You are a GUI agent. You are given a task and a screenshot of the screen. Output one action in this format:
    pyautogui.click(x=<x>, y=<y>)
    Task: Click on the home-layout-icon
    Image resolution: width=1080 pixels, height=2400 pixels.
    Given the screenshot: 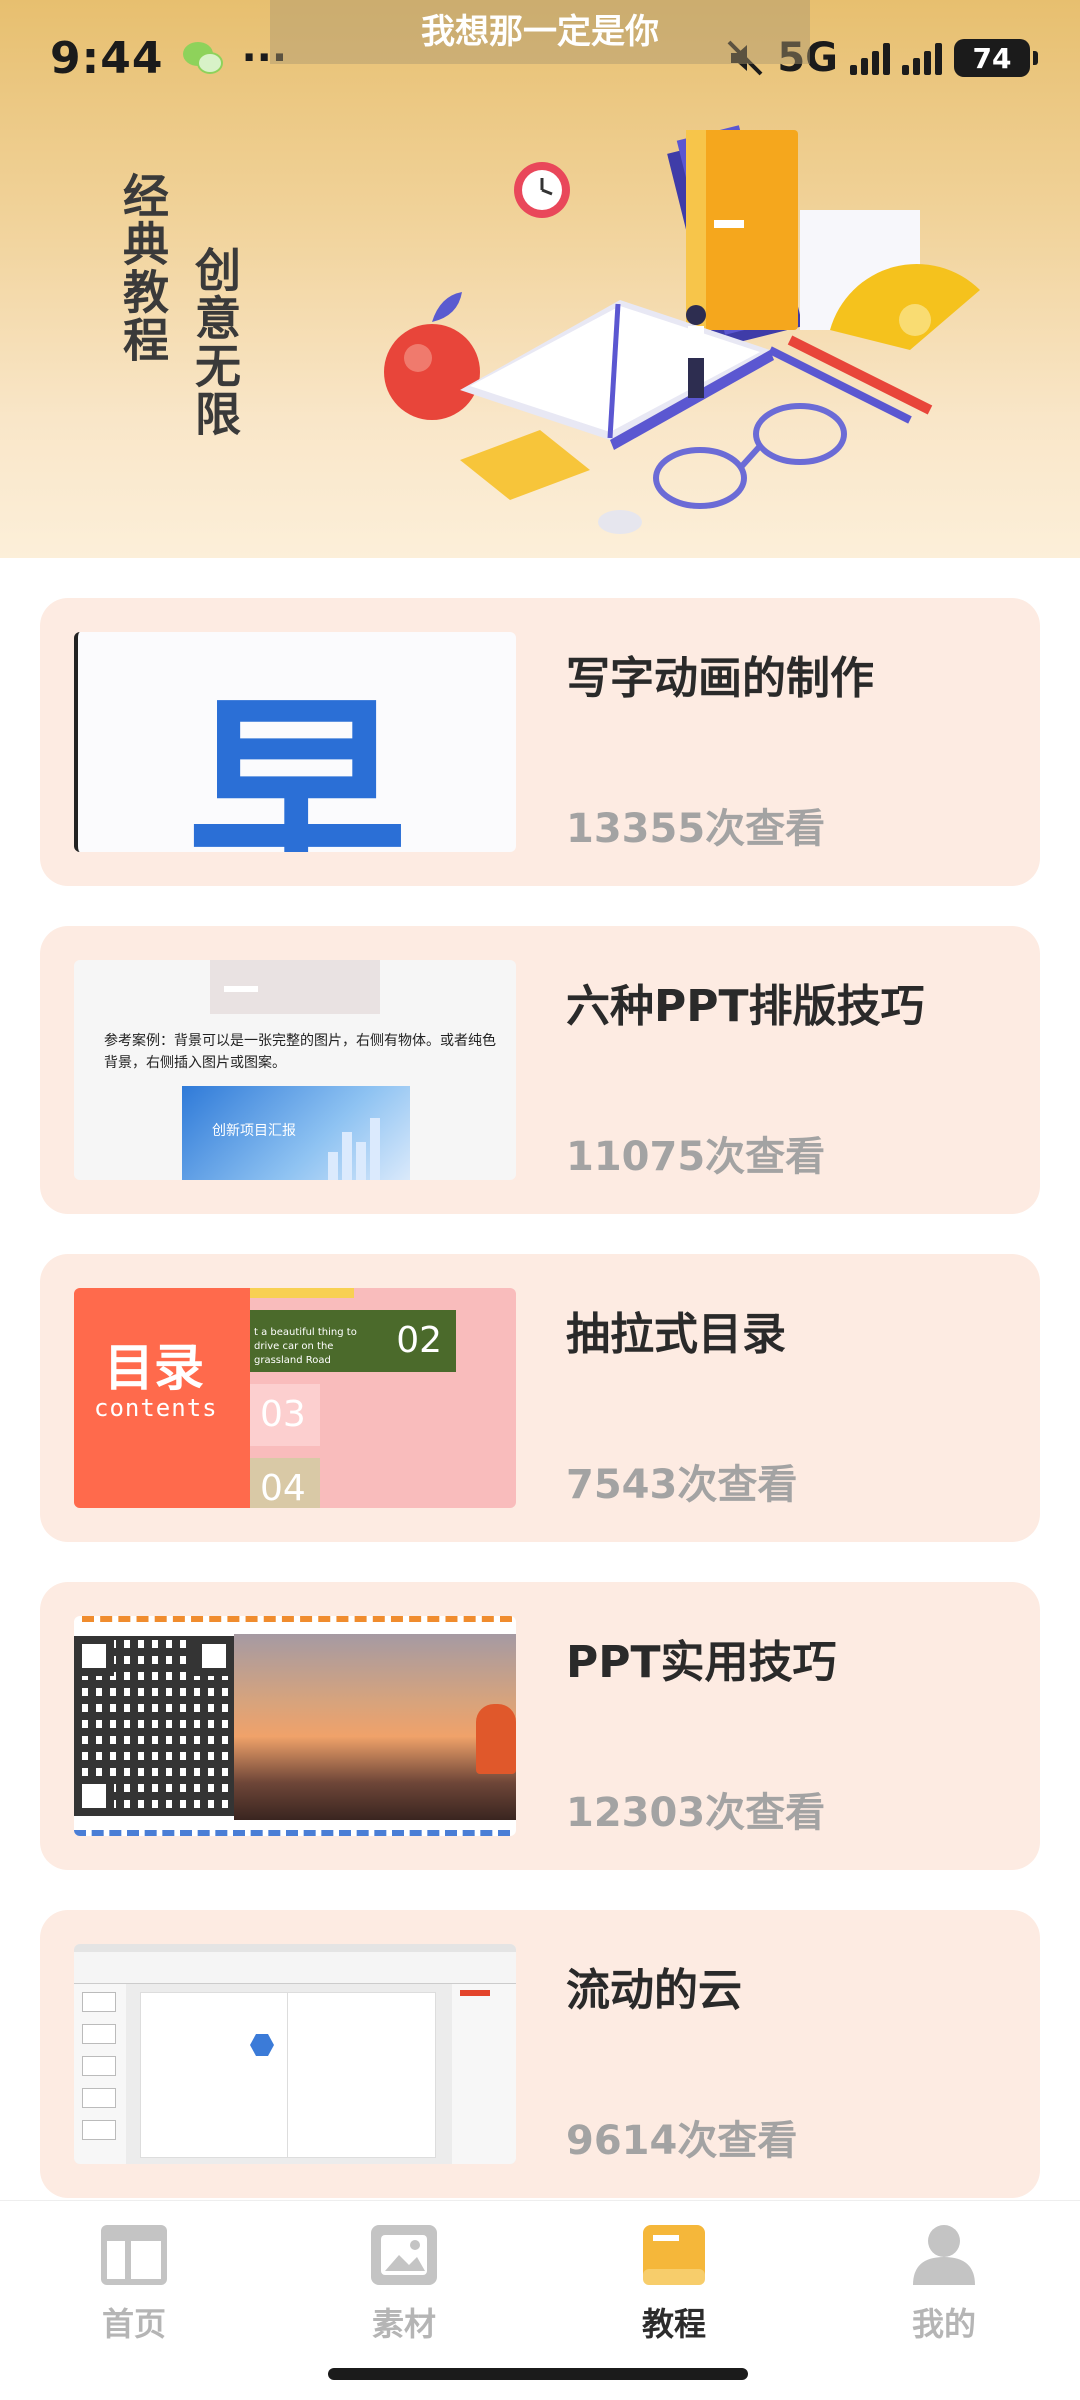 What is the action you would take?
    pyautogui.click(x=134, y=2255)
    